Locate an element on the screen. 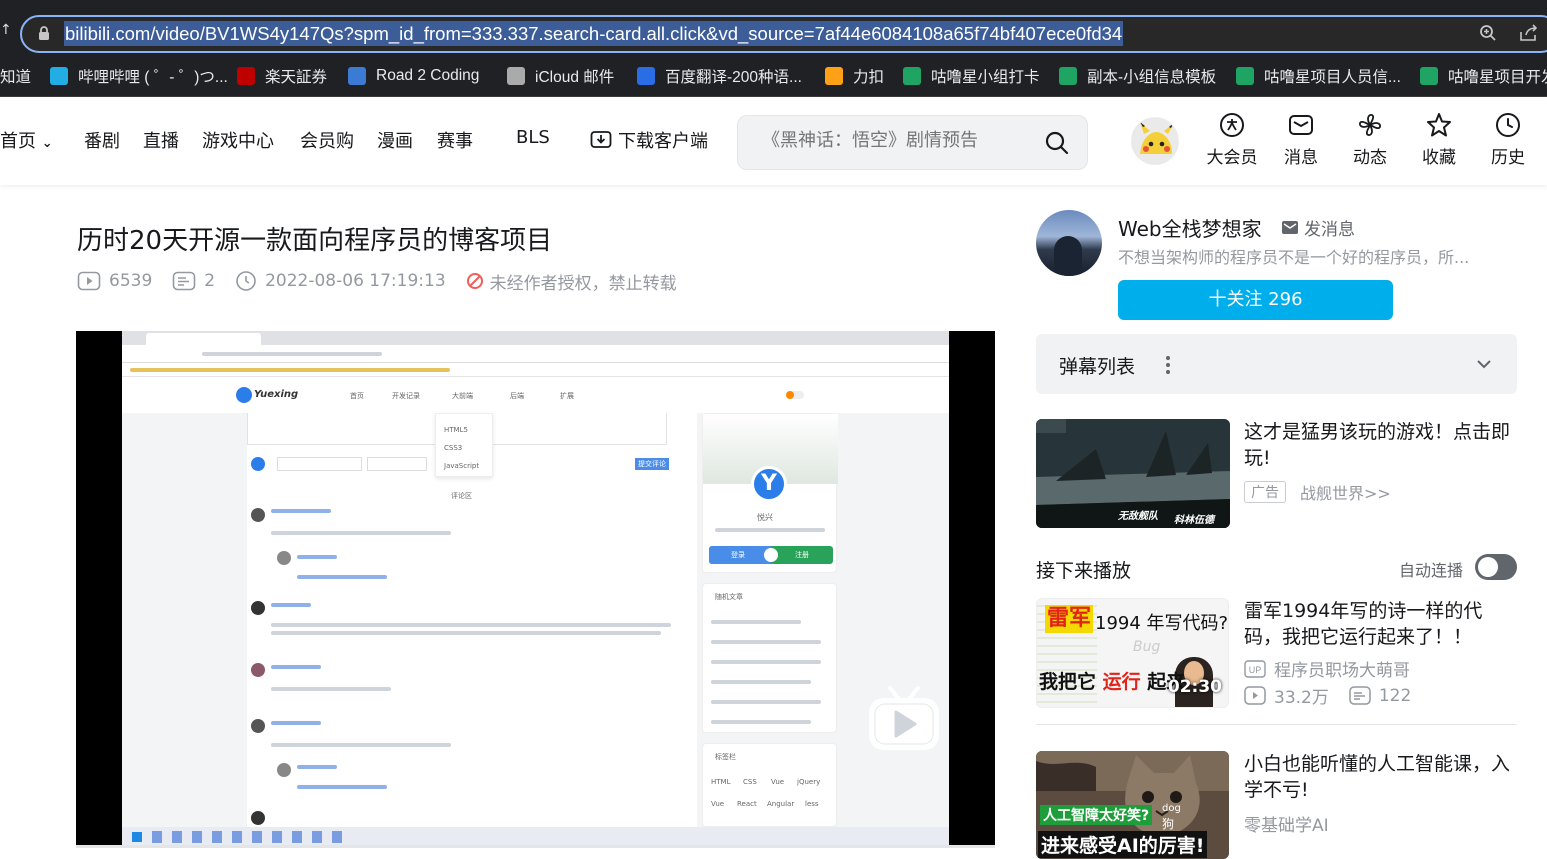 The width and height of the screenshot is (1547, 859). nav-home: 首页 ⌄ is located at coordinates (26, 140).